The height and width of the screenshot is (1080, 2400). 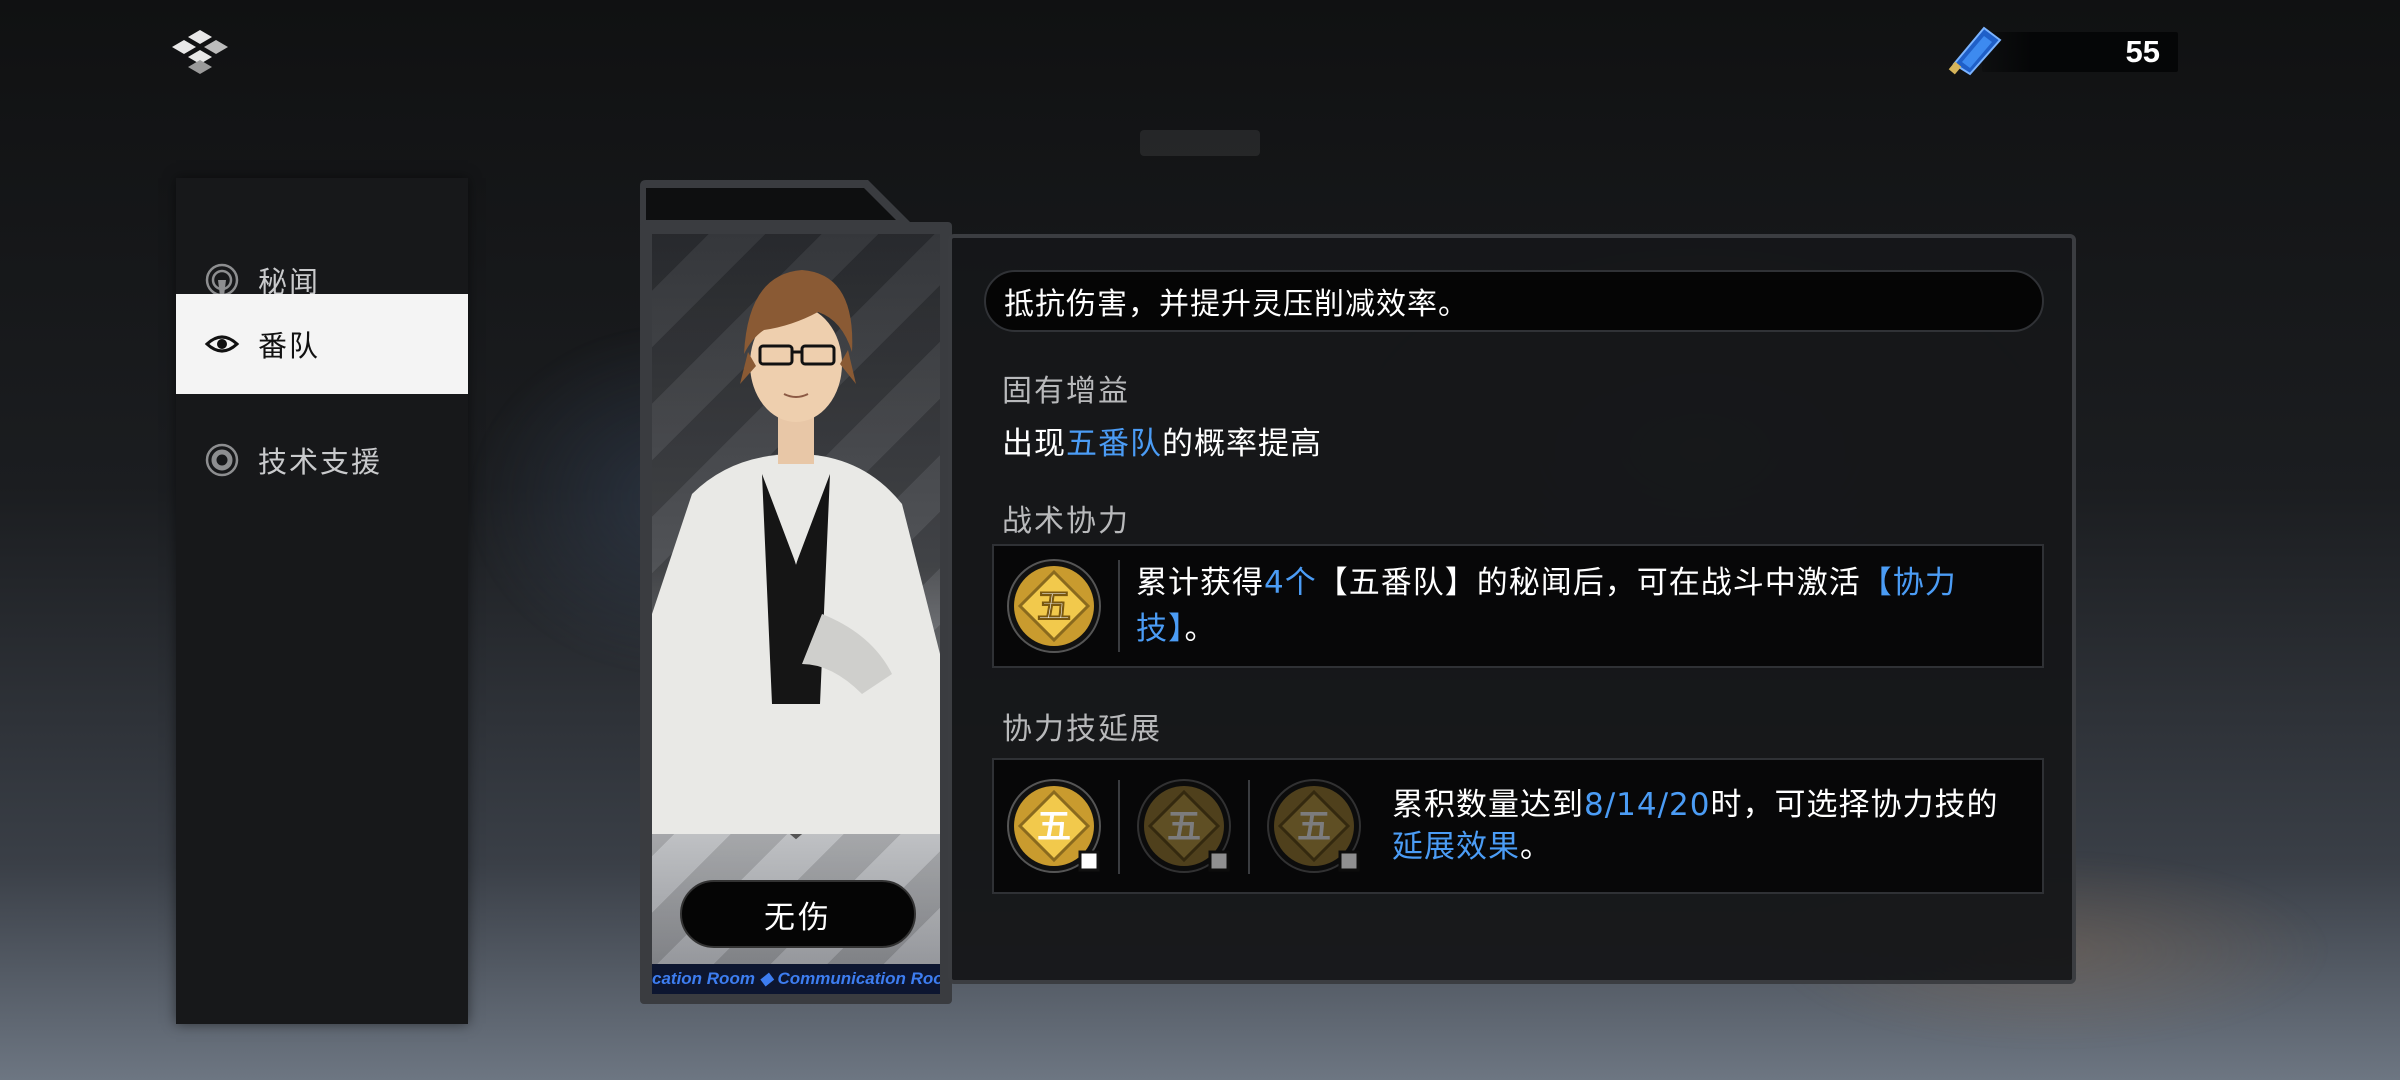 I want to click on character-name: 无伤, so click(x=798, y=914).